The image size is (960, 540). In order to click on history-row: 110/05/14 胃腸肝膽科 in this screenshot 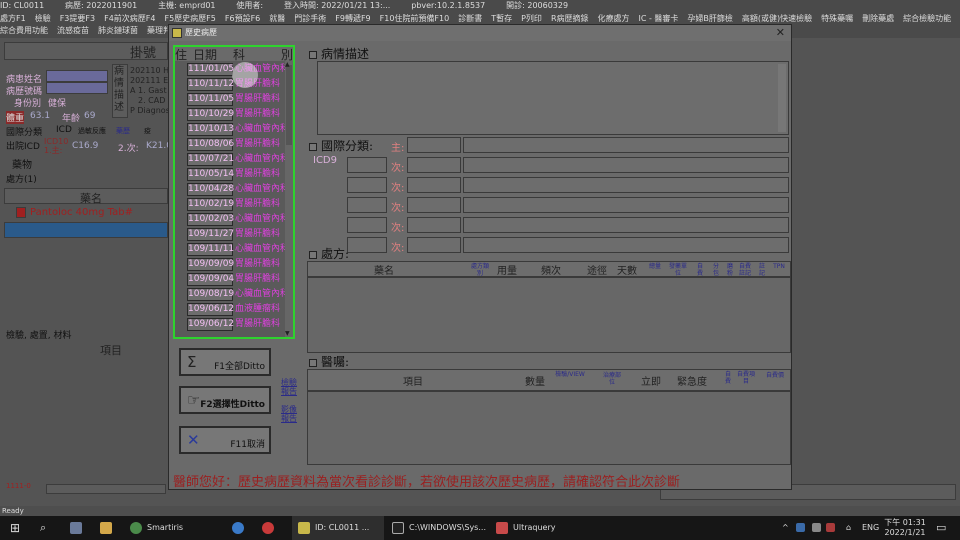, I will do `click(240, 174)`.